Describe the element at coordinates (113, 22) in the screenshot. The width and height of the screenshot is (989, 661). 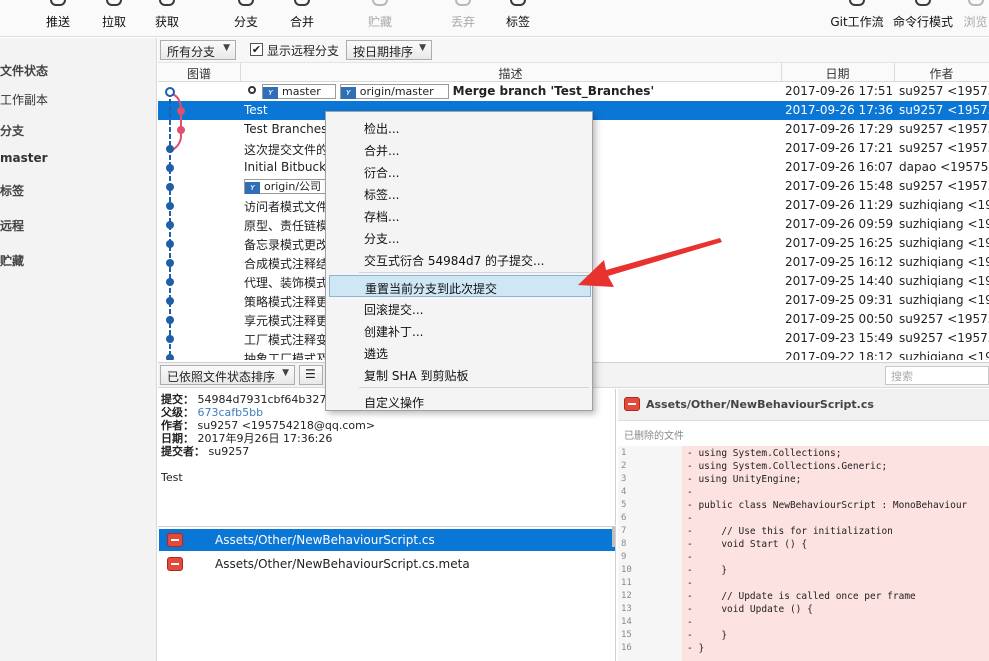
I see `toolbar-button-label: 拉取` at that location.